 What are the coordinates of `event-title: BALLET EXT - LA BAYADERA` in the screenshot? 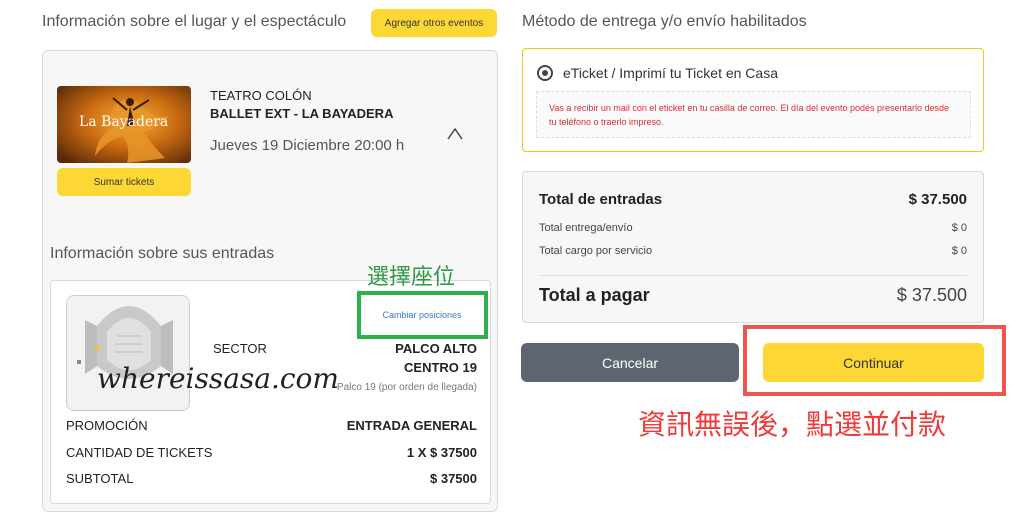 It's located at (302, 113).